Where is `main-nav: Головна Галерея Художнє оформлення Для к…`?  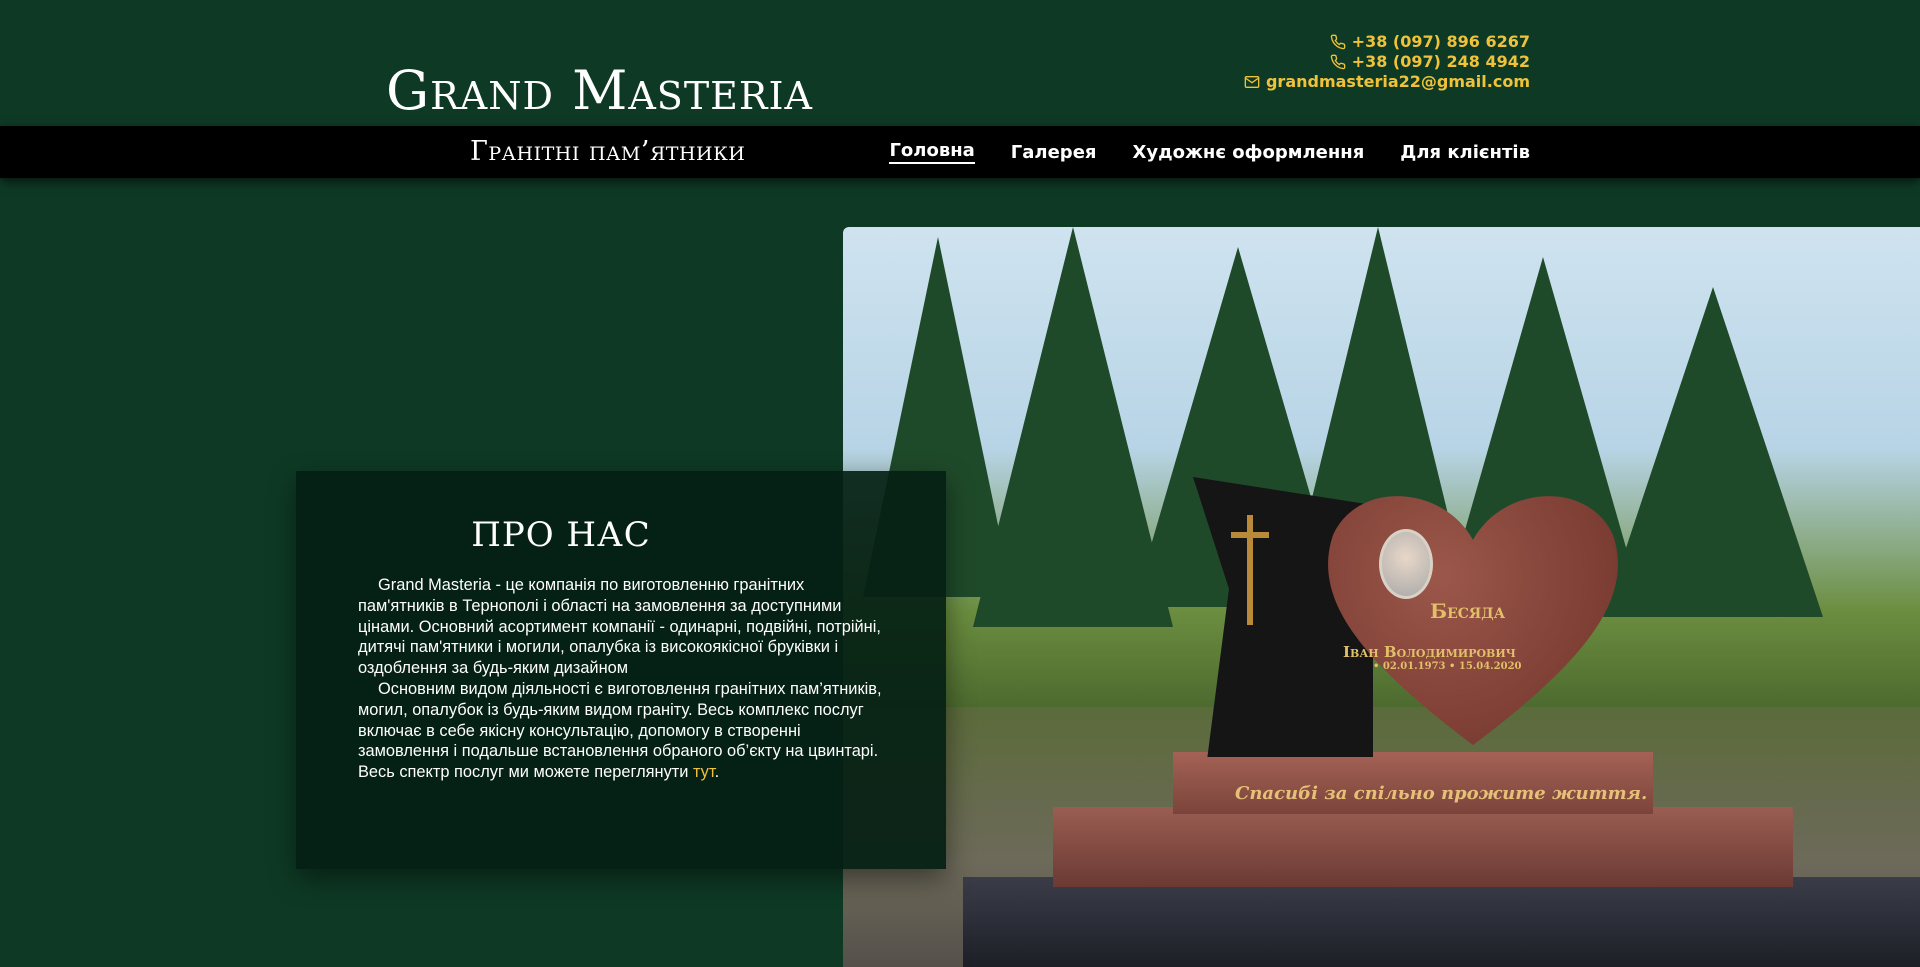 main-nav: Головна Галерея Художнє оформлення Для к… is located at coordinates (1209, 152).